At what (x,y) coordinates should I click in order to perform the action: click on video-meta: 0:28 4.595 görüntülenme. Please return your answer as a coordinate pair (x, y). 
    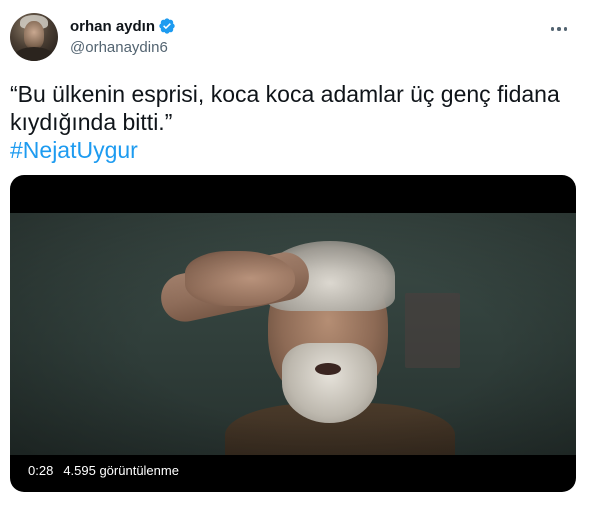
    Looking at the image, I should click on (103, 470).